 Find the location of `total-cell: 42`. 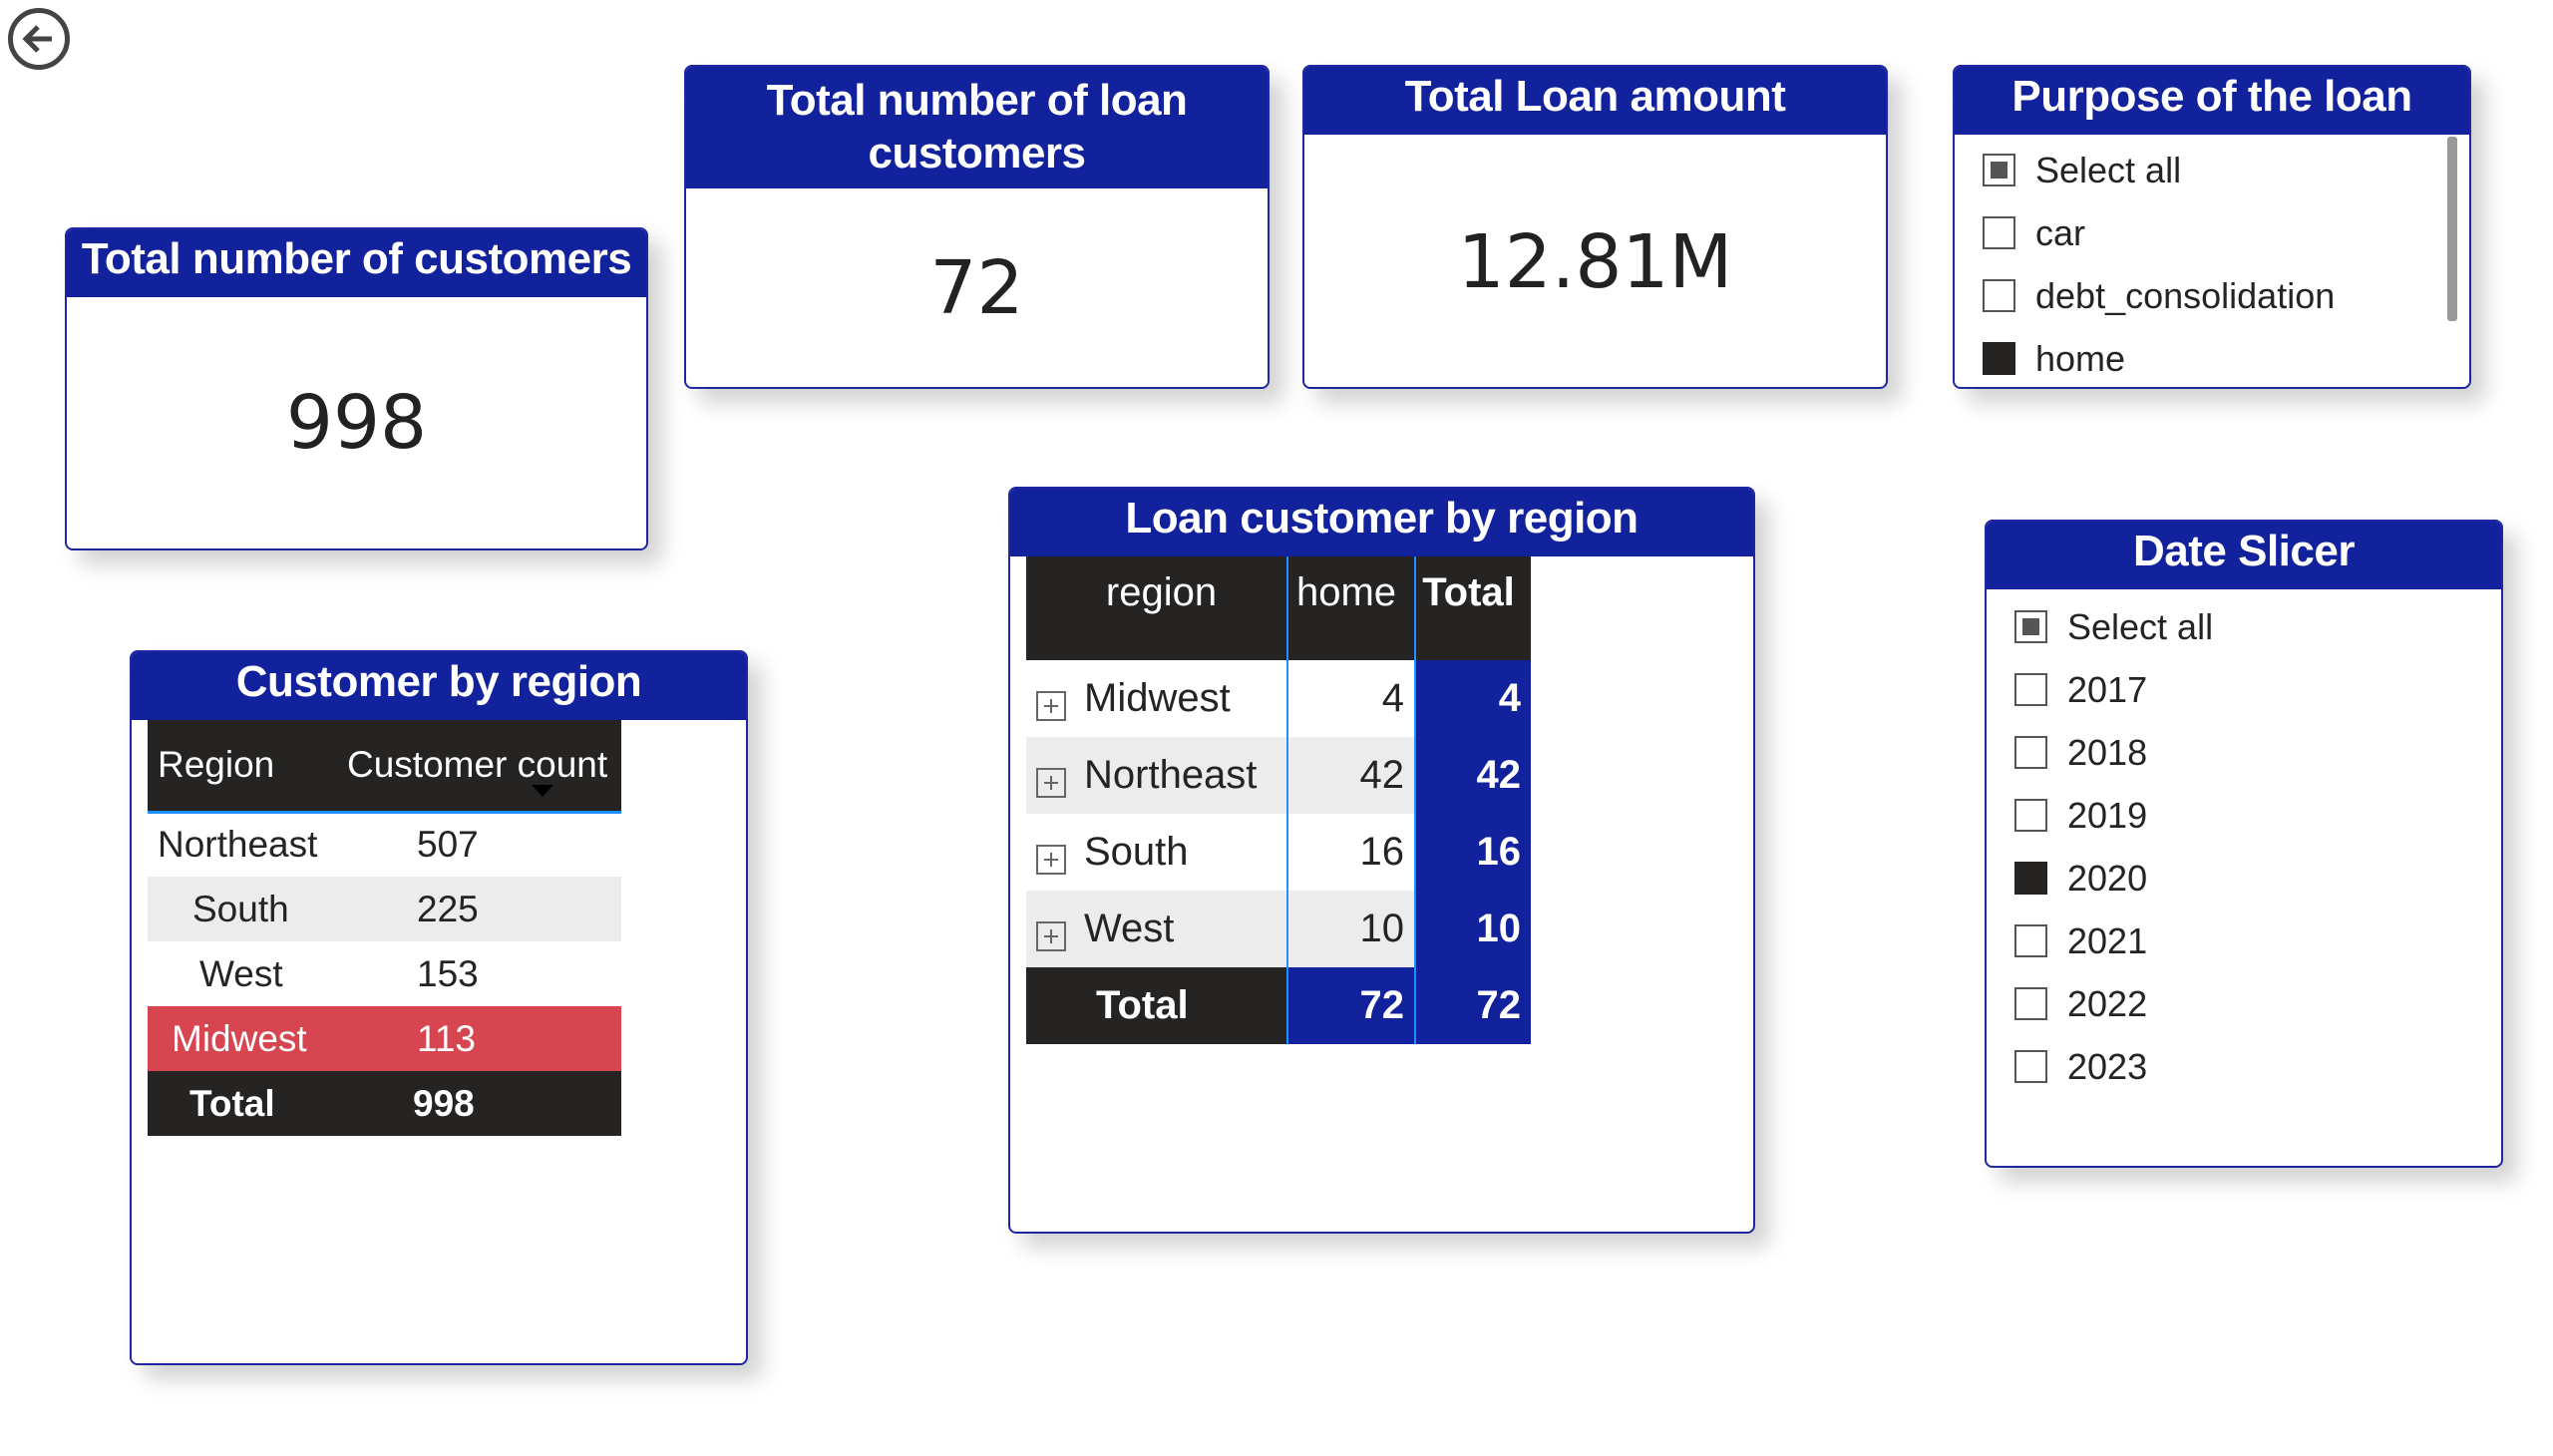

total-cell: 42 is located at coordinates (1473, 775).